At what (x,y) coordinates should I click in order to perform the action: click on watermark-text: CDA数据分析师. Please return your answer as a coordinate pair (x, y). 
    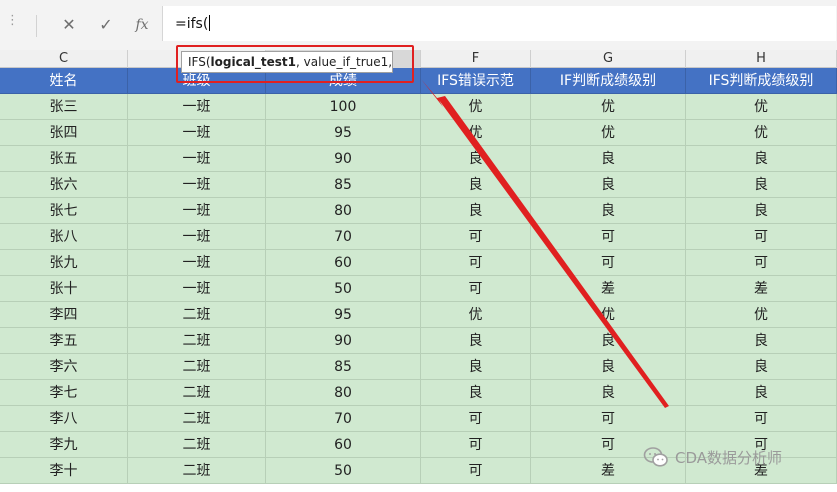
    Looking at the image, I should click on (729, 457).